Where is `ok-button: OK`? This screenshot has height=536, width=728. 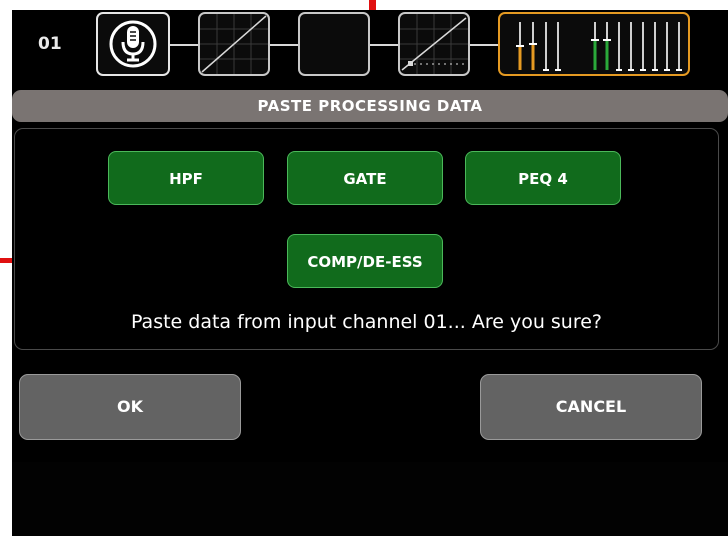
ok-button: OK is located at coordinates (130, 407).